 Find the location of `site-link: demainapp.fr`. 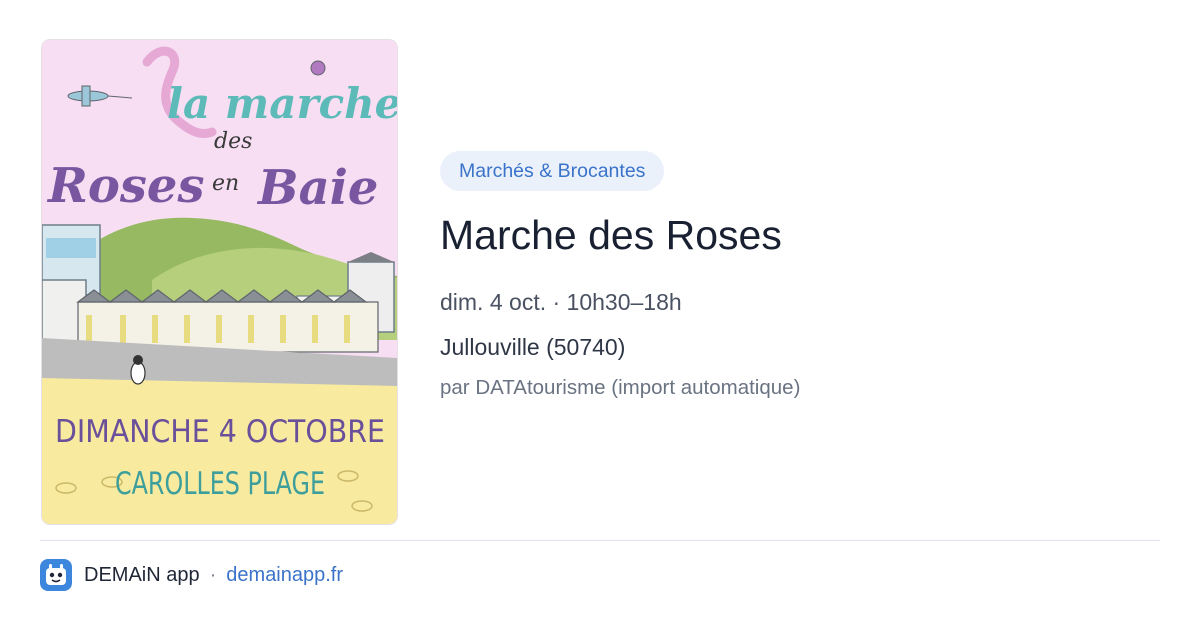

site-link: demainapp.fr is located at coordinates (284, 575).